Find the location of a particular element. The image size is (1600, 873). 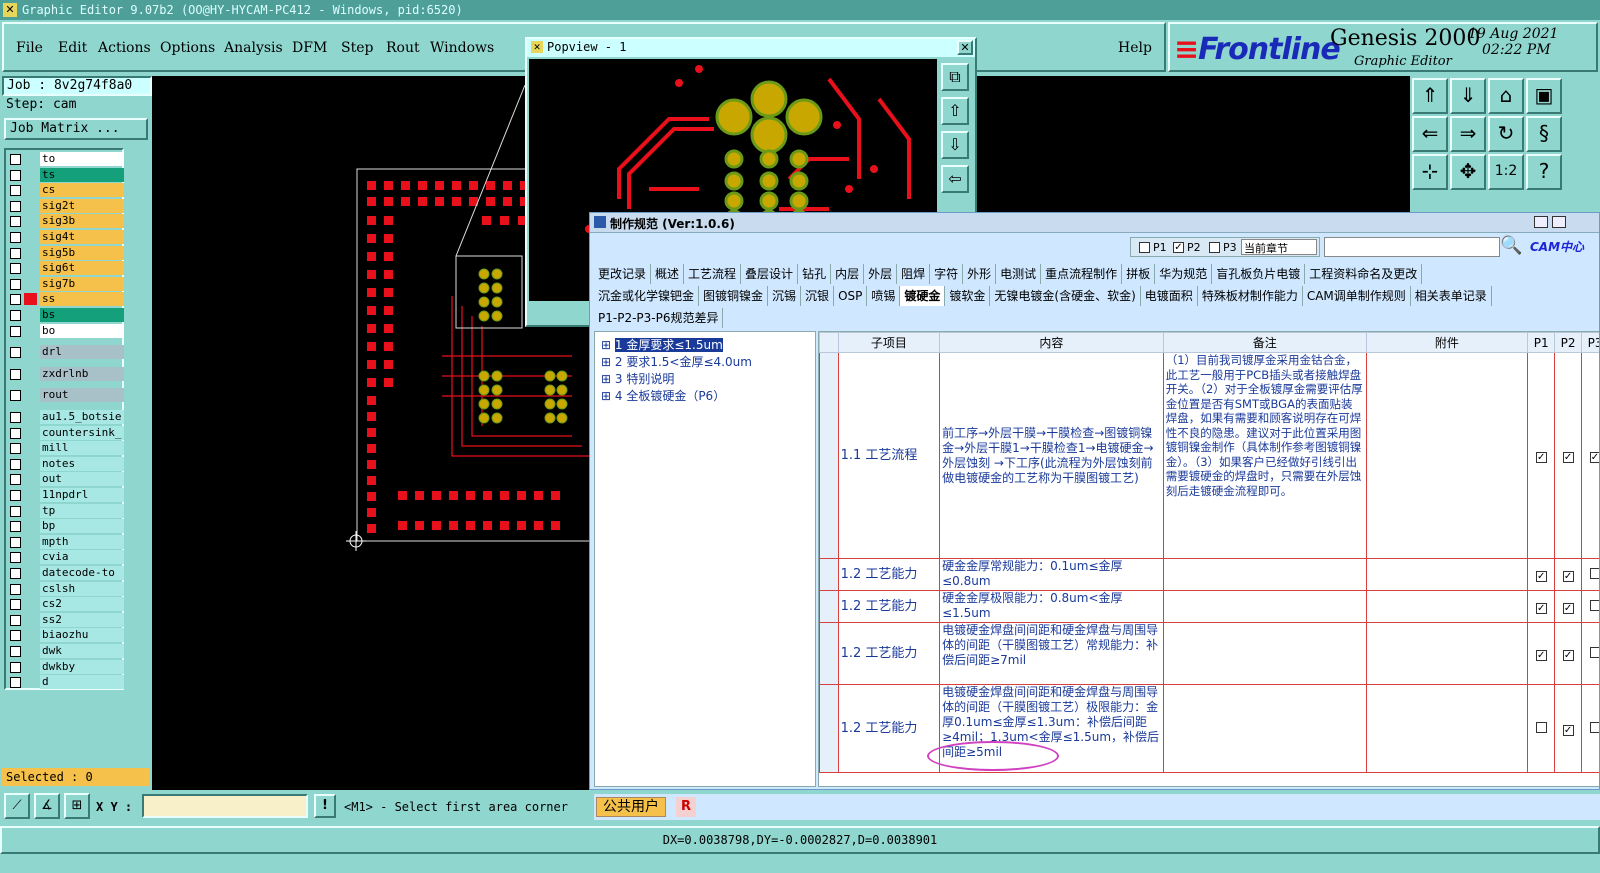

tab-tabs_row2-1: 图镀铜镍金 is located at coordinates (734, 296).